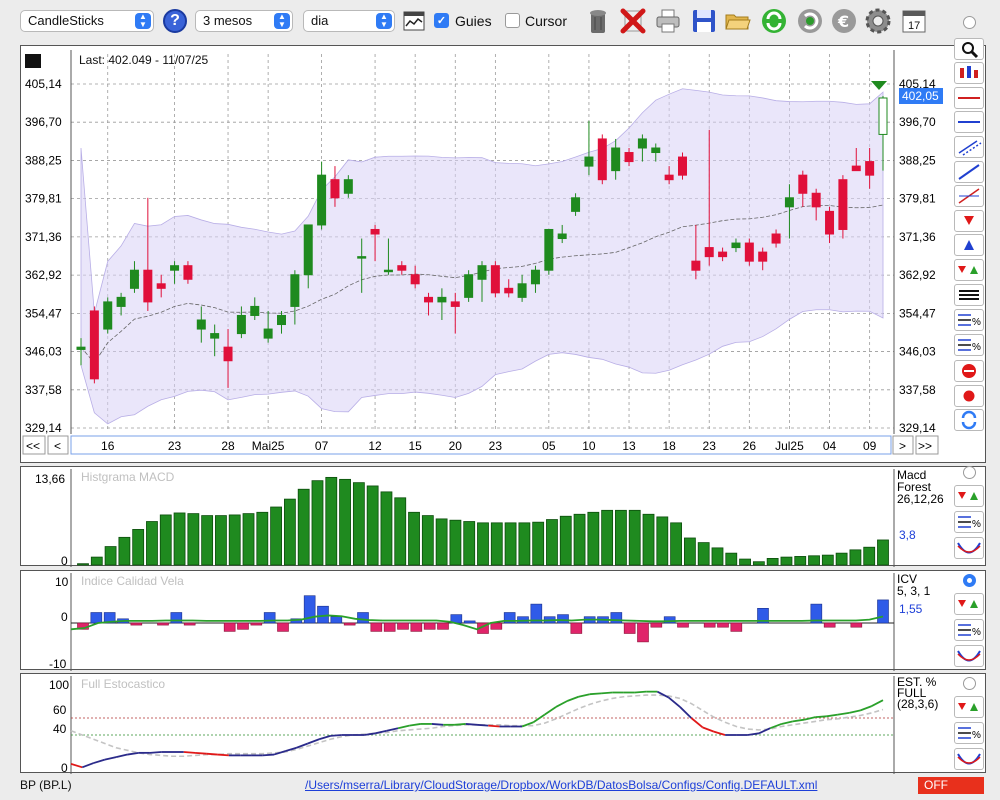 This screenshot has width=1000, height=800. What do you see at coordinates (969, 49) in the screenshot?
I see `zoom-icon` at bounding box center [969, 49].